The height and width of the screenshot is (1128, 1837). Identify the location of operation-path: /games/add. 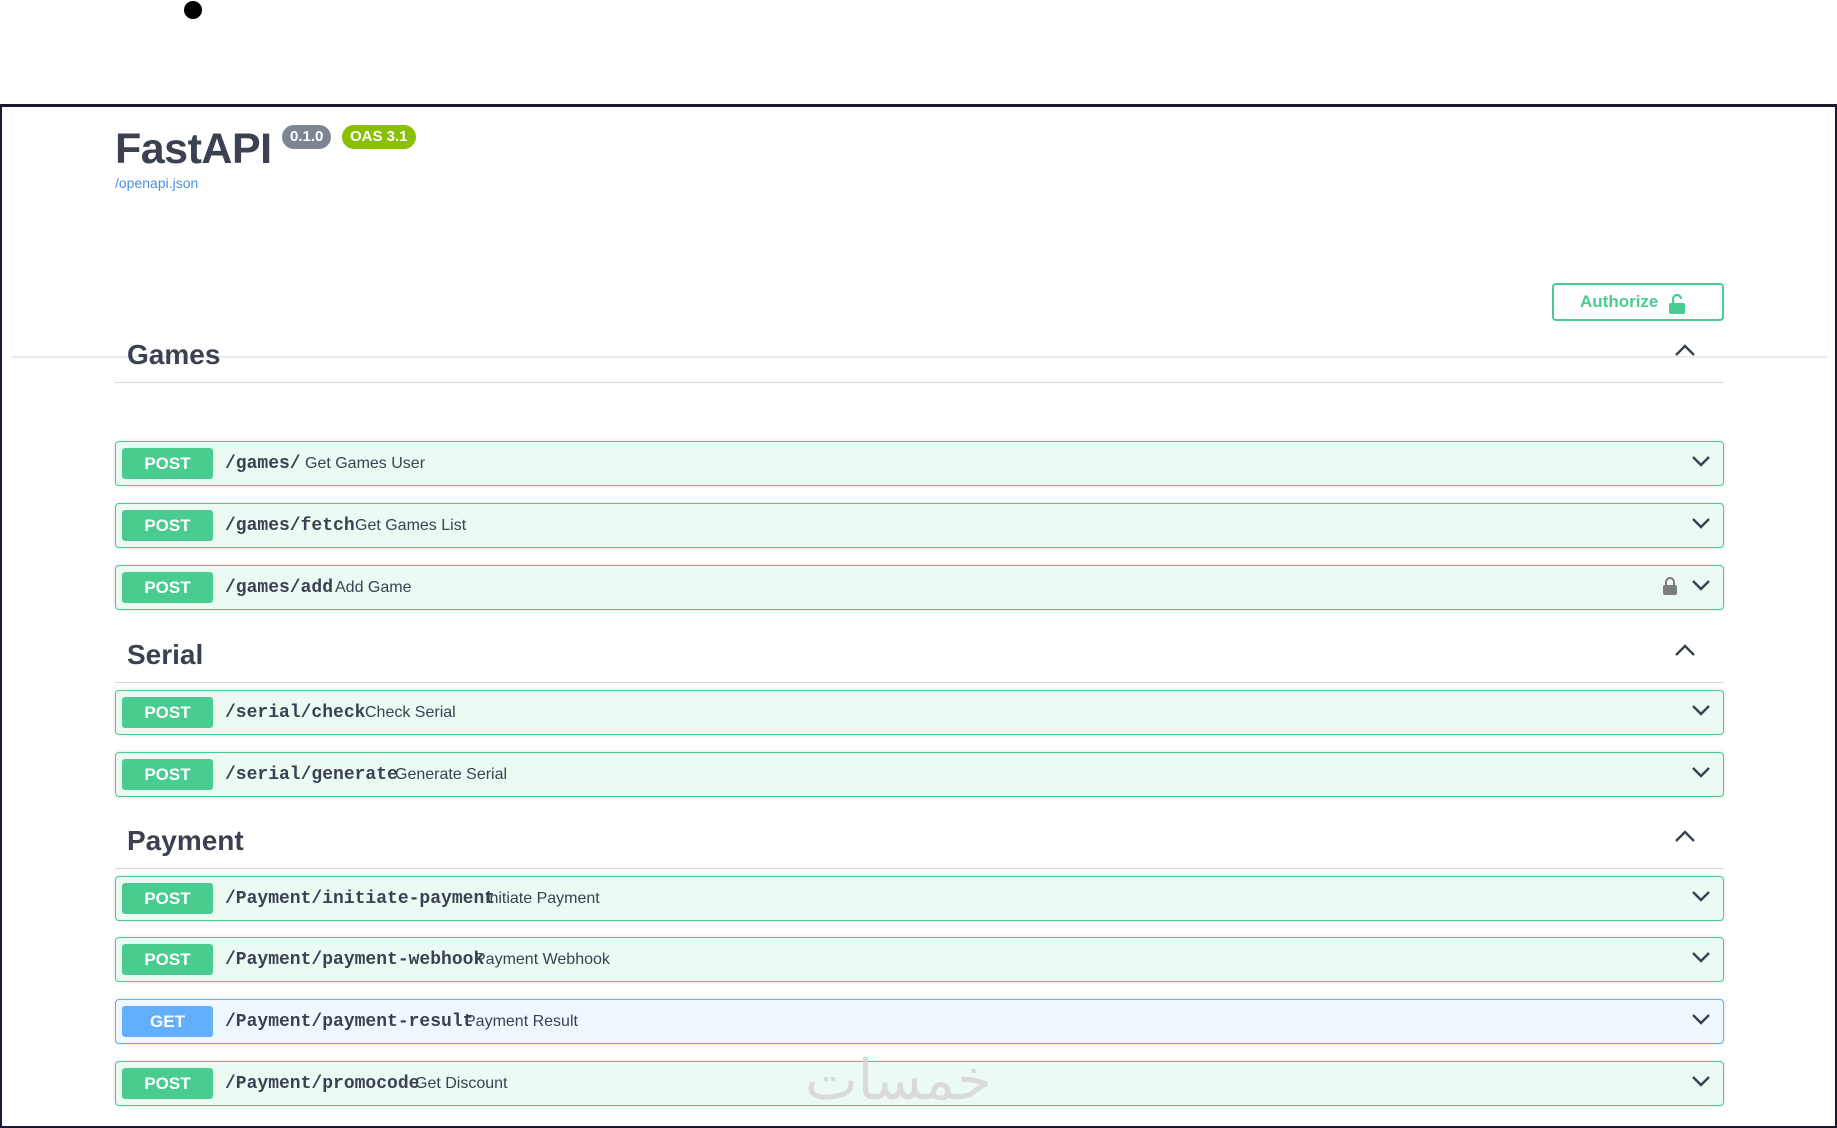
(279, 588).